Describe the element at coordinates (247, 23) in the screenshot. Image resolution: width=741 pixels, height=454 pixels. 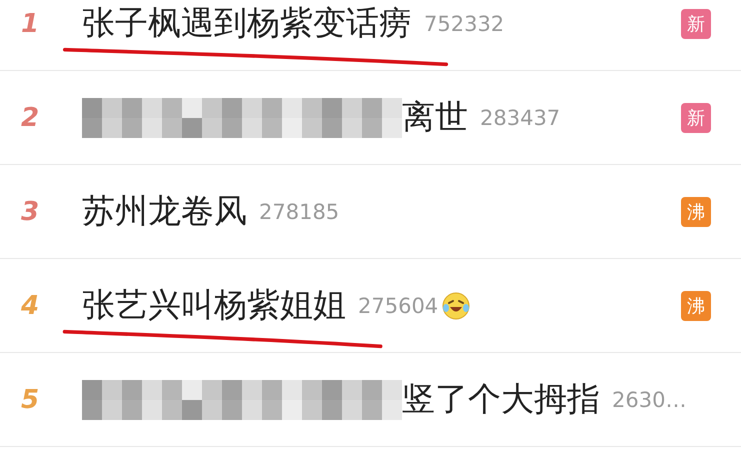
I see `topic-title: 张子枫遇到杨紫变话痨` at that location.